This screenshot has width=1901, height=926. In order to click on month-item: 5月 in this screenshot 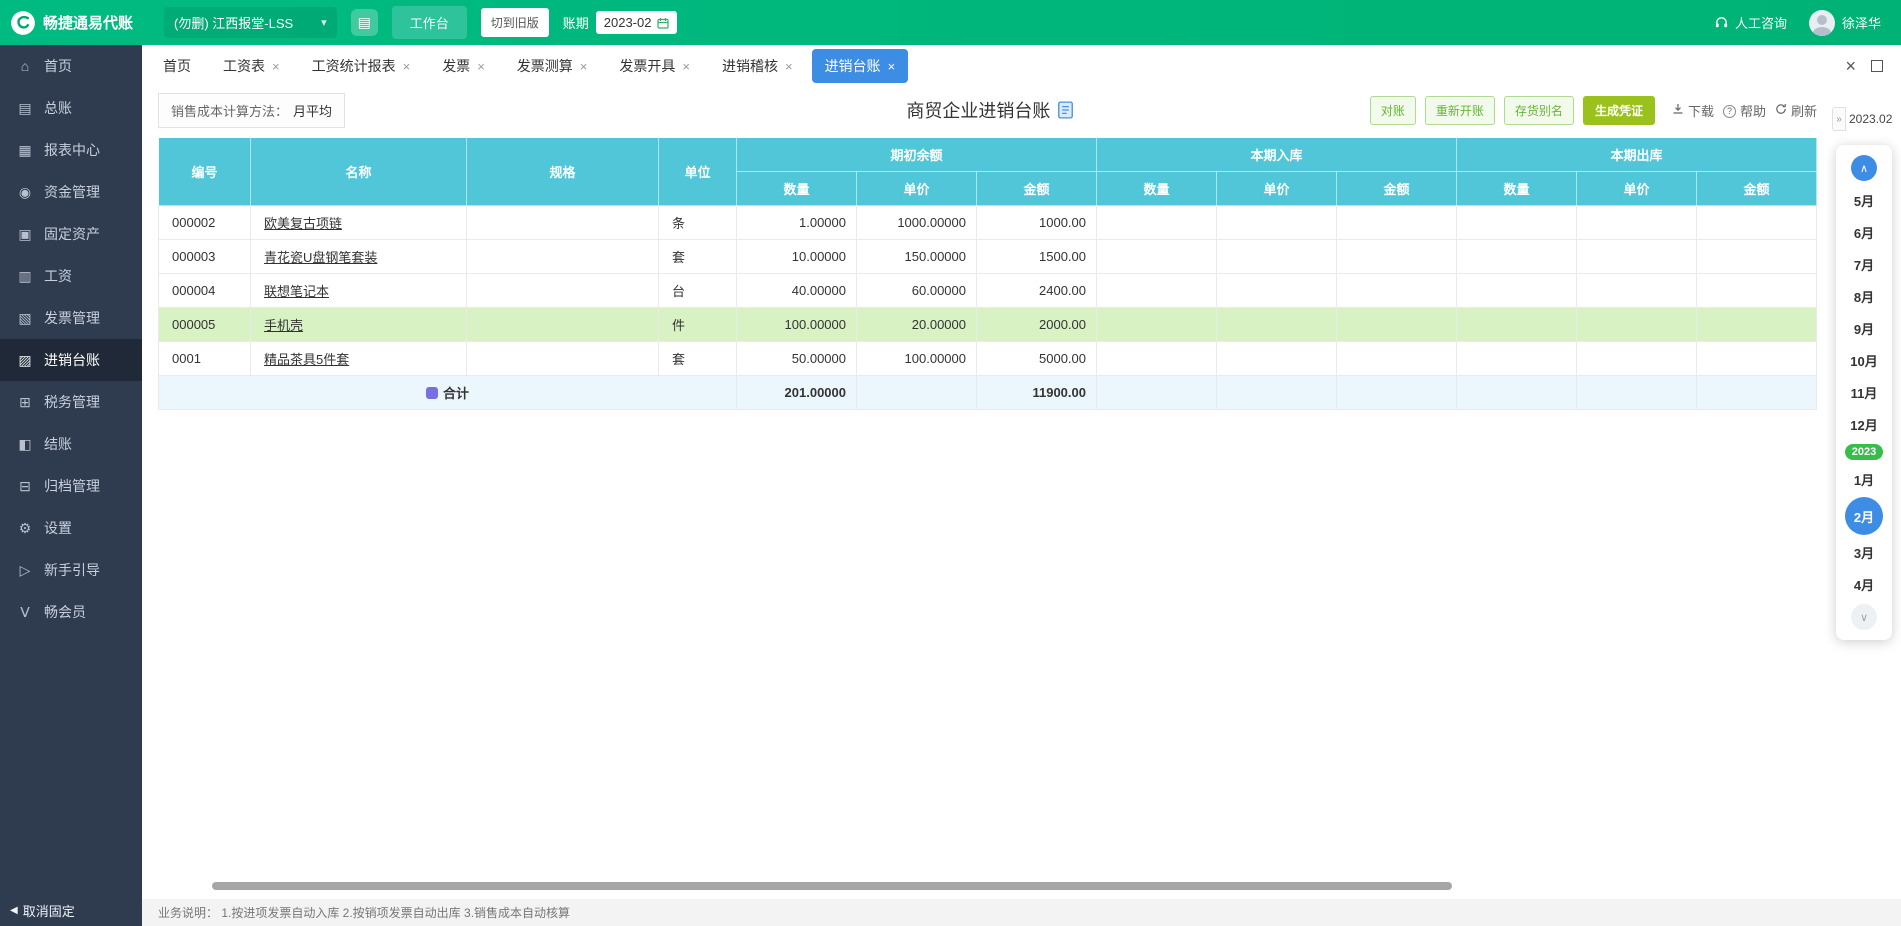, I will do `click(1864, 200)`.